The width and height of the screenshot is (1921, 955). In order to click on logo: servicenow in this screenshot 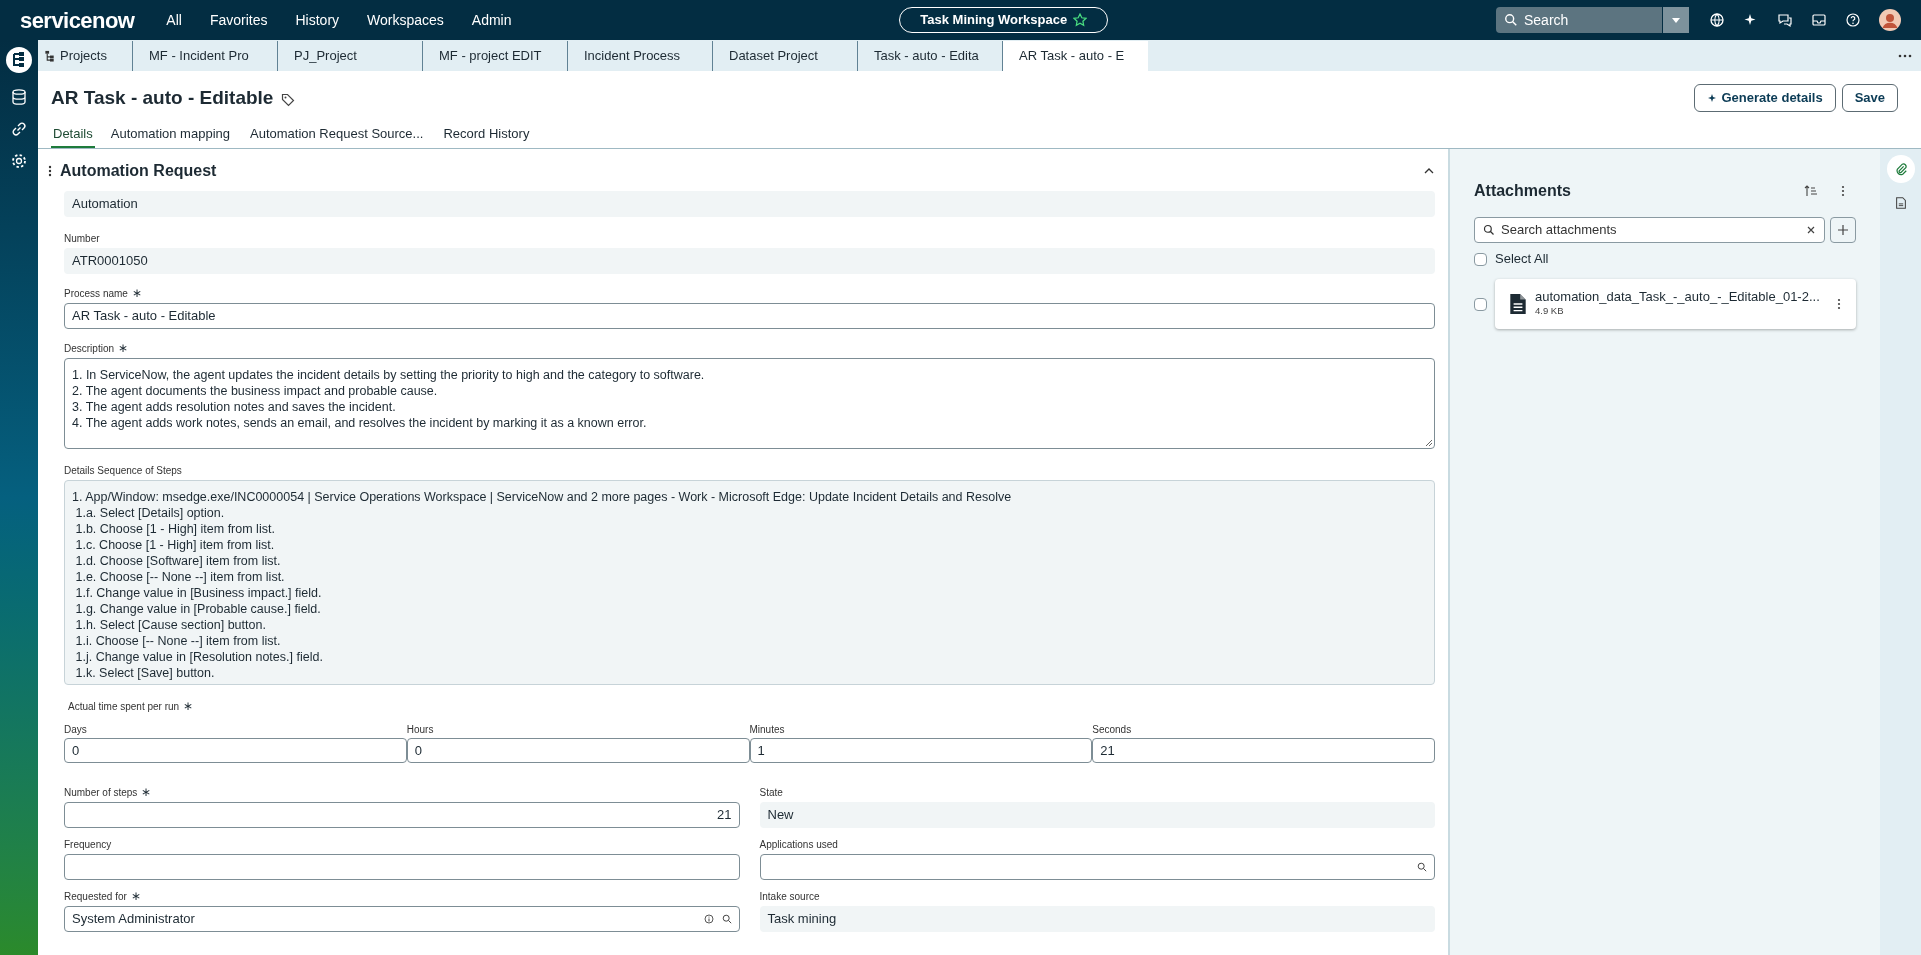, I will do `click(77, 20)`.